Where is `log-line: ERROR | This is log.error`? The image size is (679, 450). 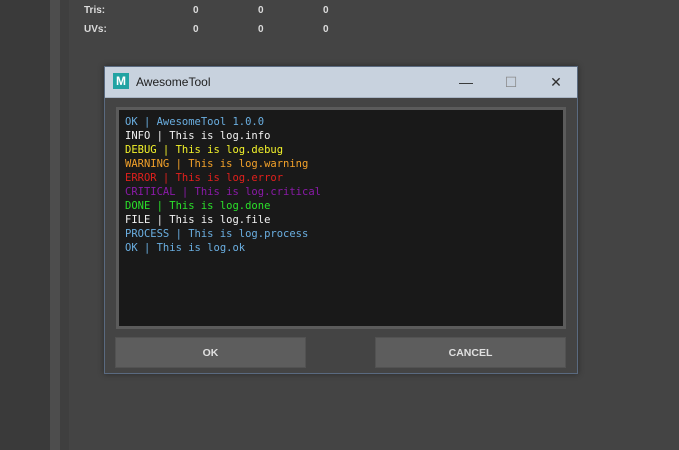 log-line: ERROR | This is log.error is located at coordinates (204, 178).